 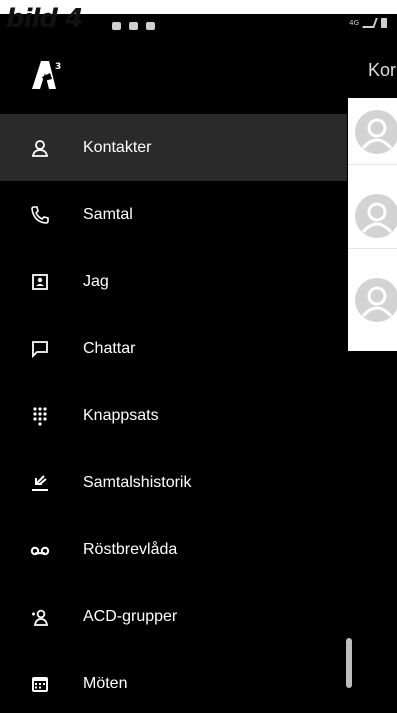 What do you see at coordinates (130, 616) in the screenshot?
I see `menu-item-label: ACD-grupper` at bounding box center [130, 616].